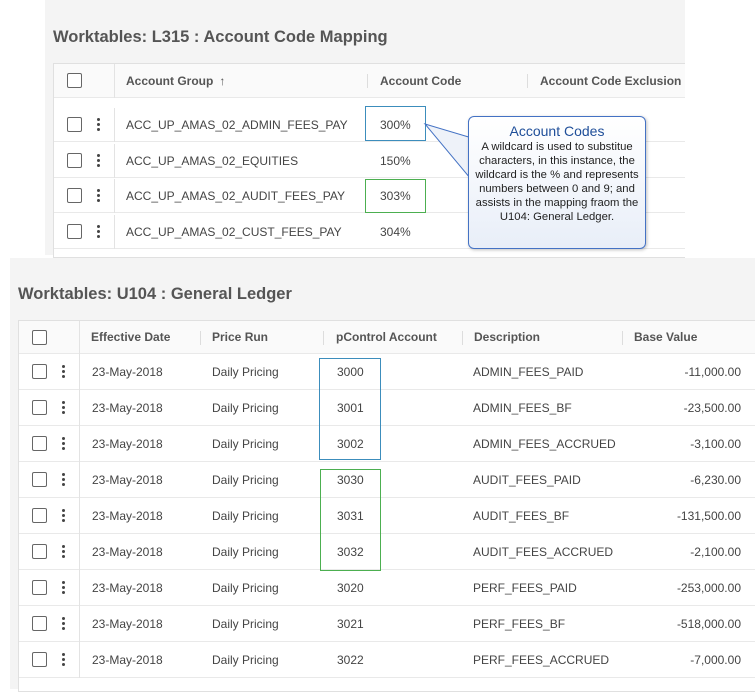 The image size is (755, 692). Describe the element at coordinates (507, 337) in the screenshot. I see `description-header: Description` at that location.